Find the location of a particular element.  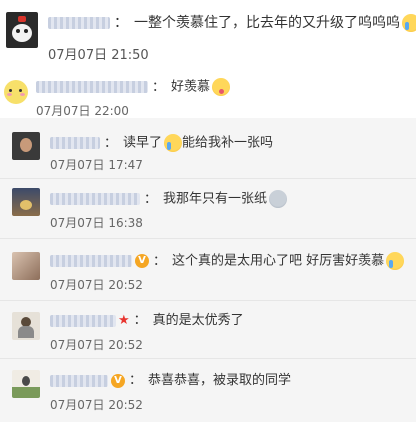

reply-item: ★： 真的是太优秀了 07月07日 20:52 is located at coordinates (208, 330).